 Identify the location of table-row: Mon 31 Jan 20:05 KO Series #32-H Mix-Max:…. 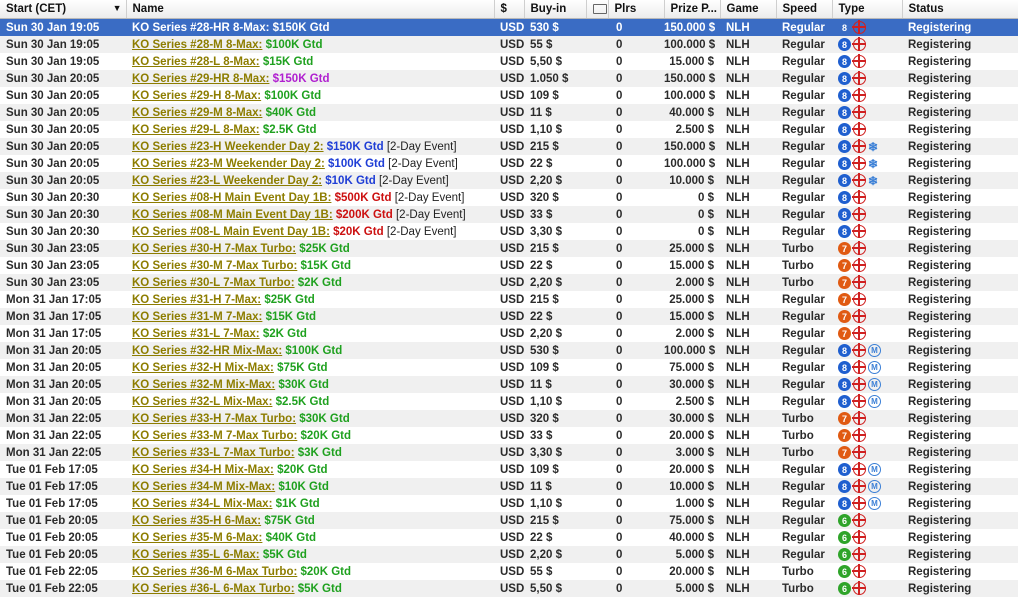
(509, 367).